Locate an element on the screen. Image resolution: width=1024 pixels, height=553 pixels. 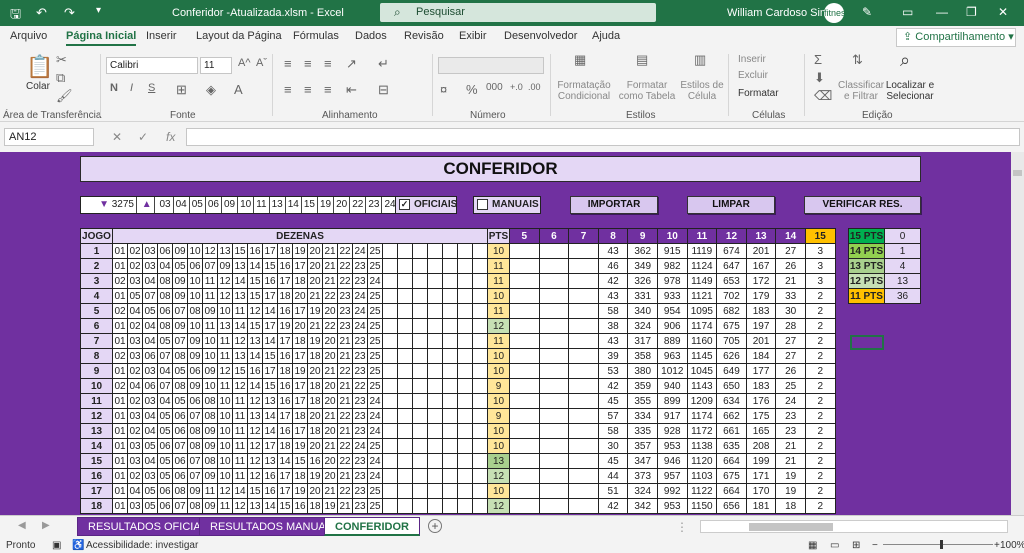
points-cell: 9 is located at coordinates (498, 416).